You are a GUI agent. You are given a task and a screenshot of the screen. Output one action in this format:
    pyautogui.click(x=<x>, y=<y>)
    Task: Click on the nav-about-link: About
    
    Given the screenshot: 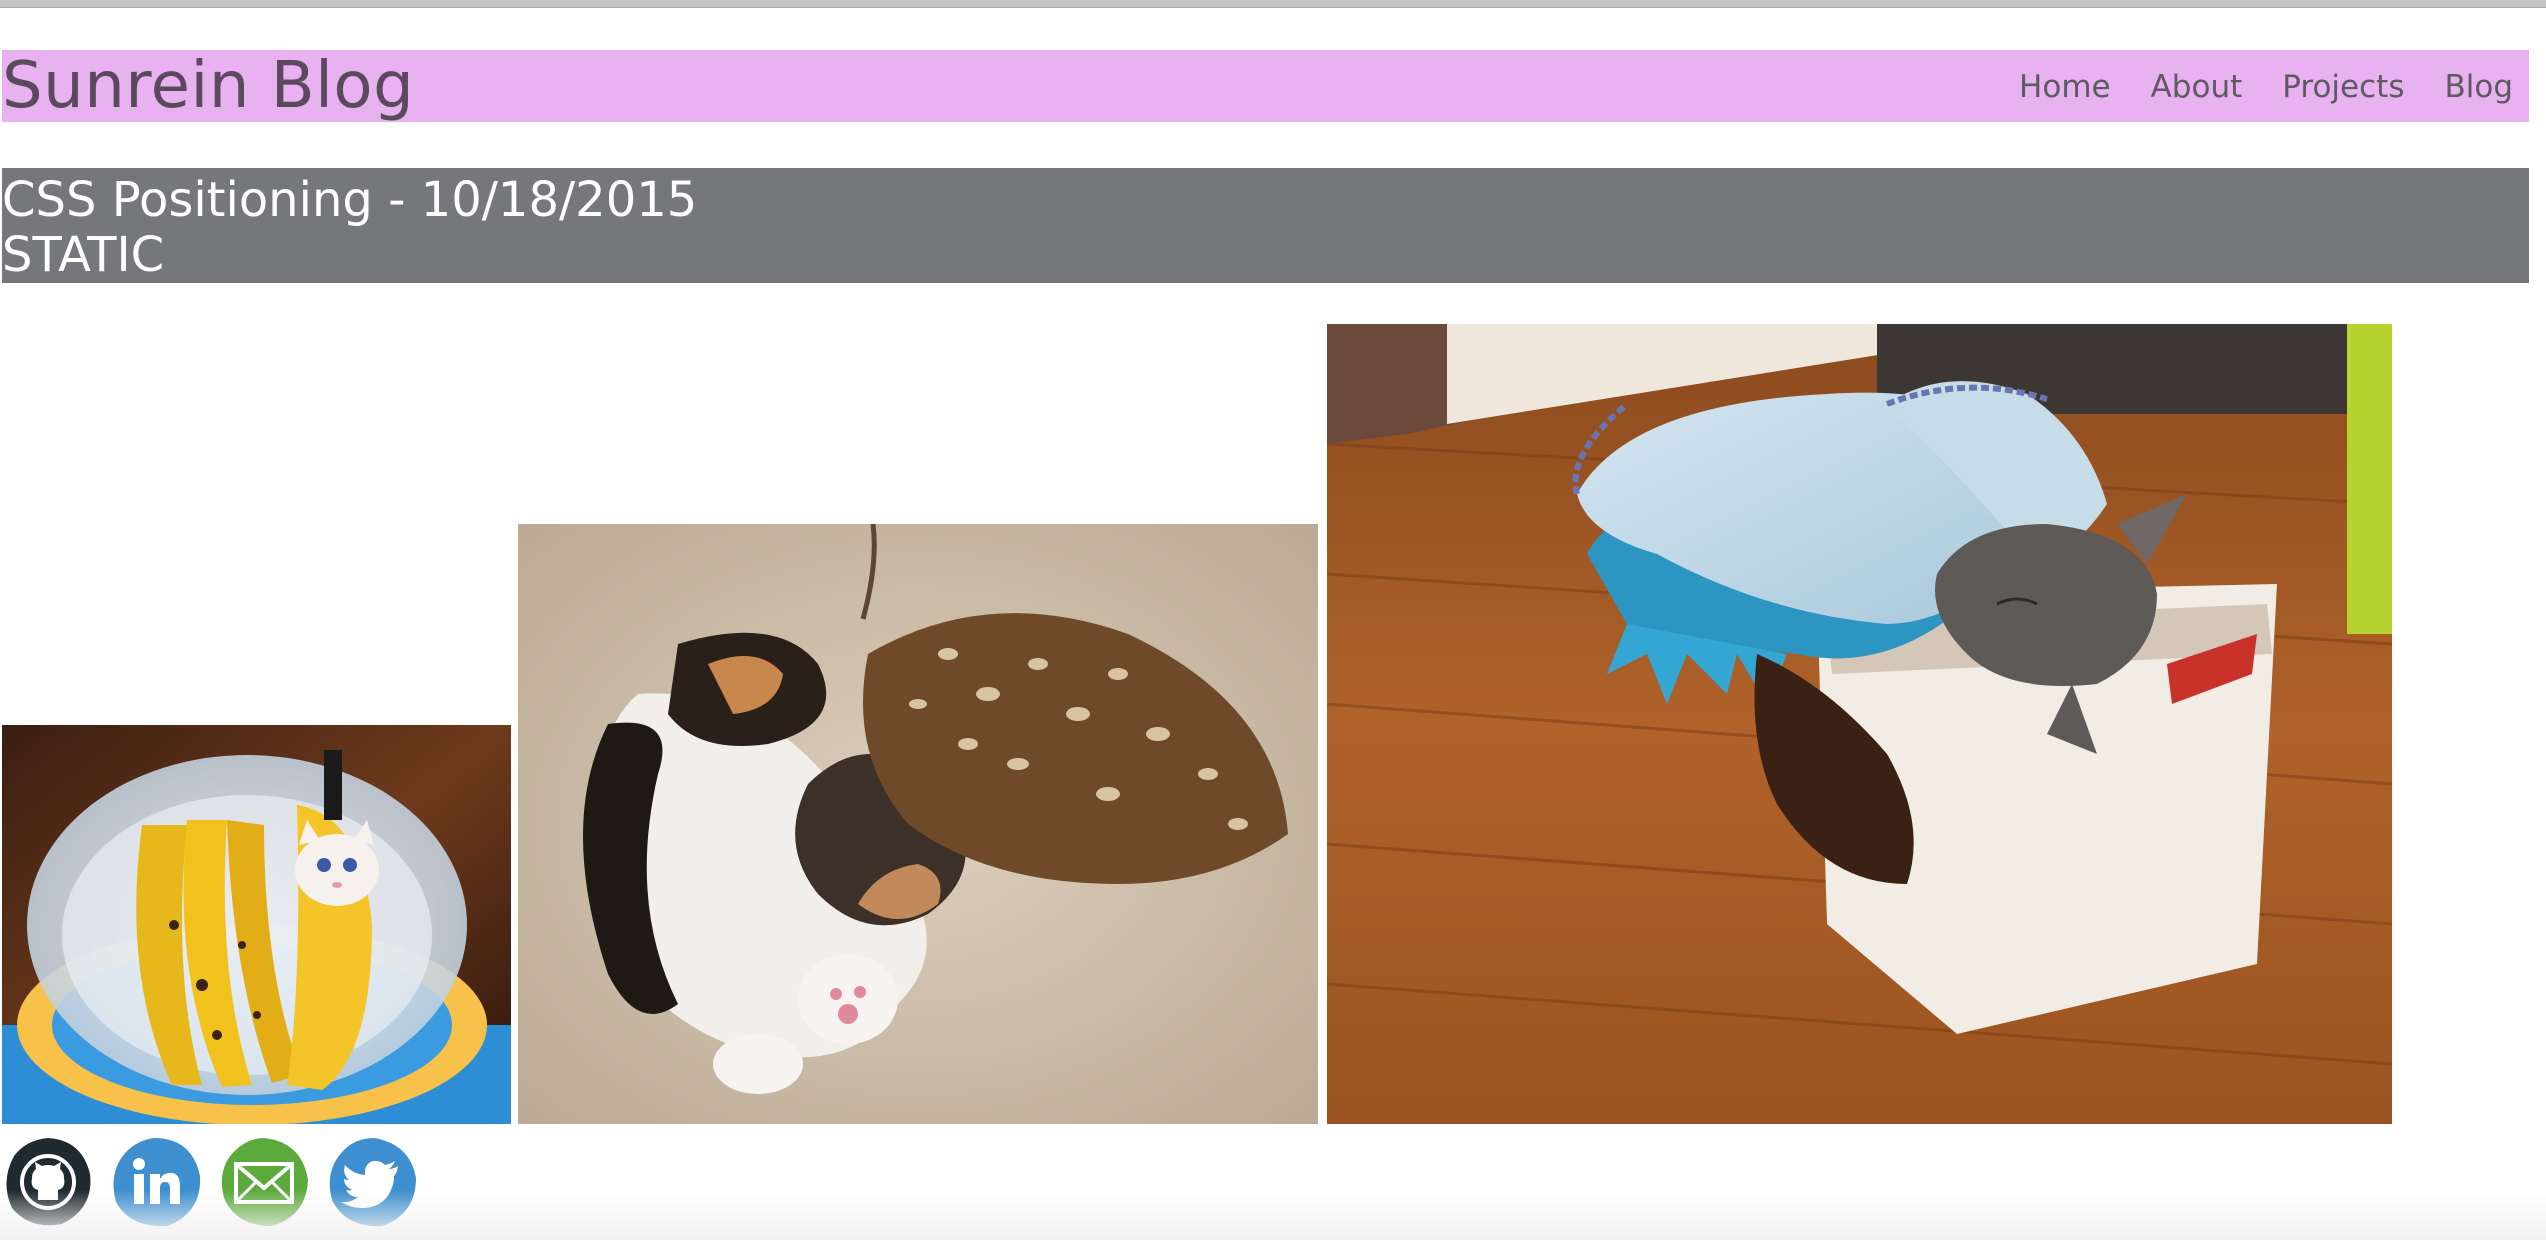 What is the action you would take?
    pyautogui.click(x=2197, y=87)
    